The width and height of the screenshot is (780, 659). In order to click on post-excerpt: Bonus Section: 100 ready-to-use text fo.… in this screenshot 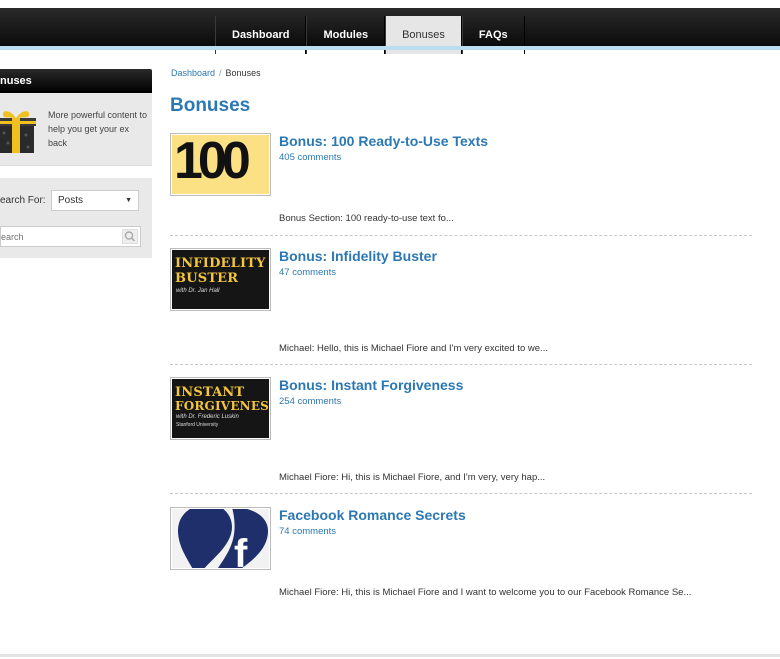, I will do `click(366, 218)`.